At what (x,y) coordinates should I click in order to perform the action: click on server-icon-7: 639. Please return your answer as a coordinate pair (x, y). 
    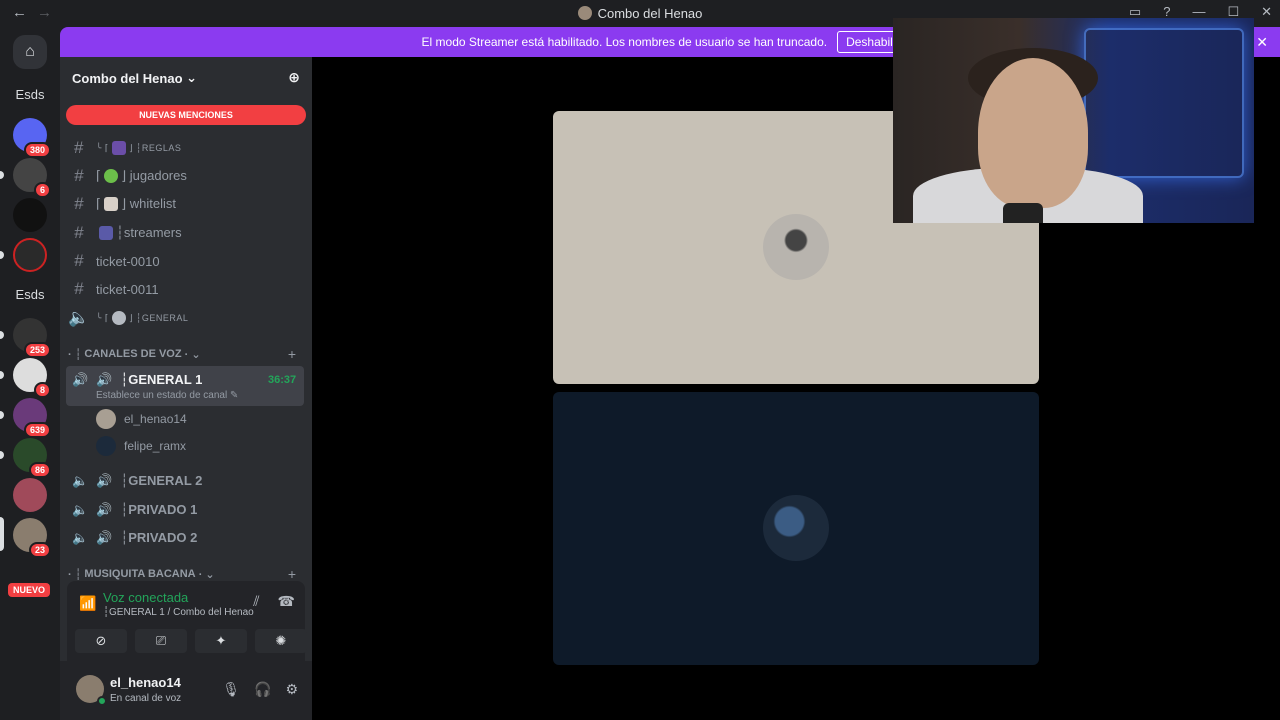
    Looking at the image, I should click on (32, 418).